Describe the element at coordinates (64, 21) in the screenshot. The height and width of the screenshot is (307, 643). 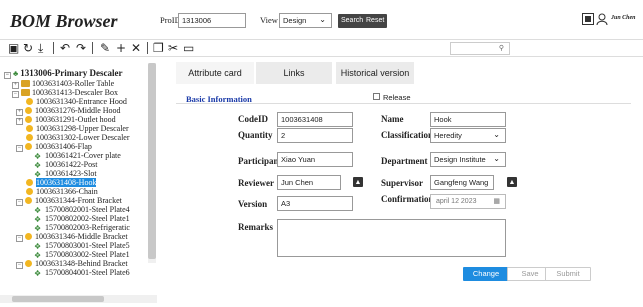
I see `app-title: BOM Browser` at that location.